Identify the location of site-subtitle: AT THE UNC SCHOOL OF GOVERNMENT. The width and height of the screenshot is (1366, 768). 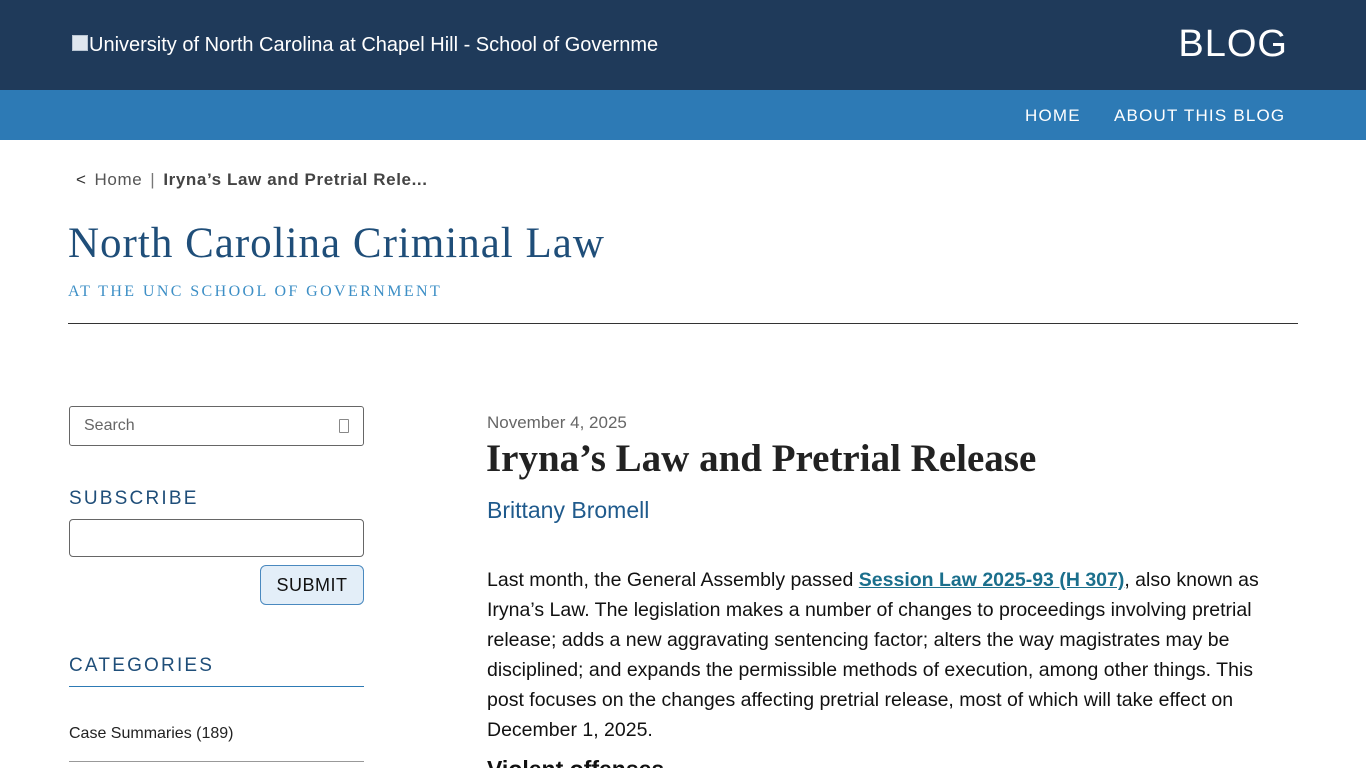
(255, 291).